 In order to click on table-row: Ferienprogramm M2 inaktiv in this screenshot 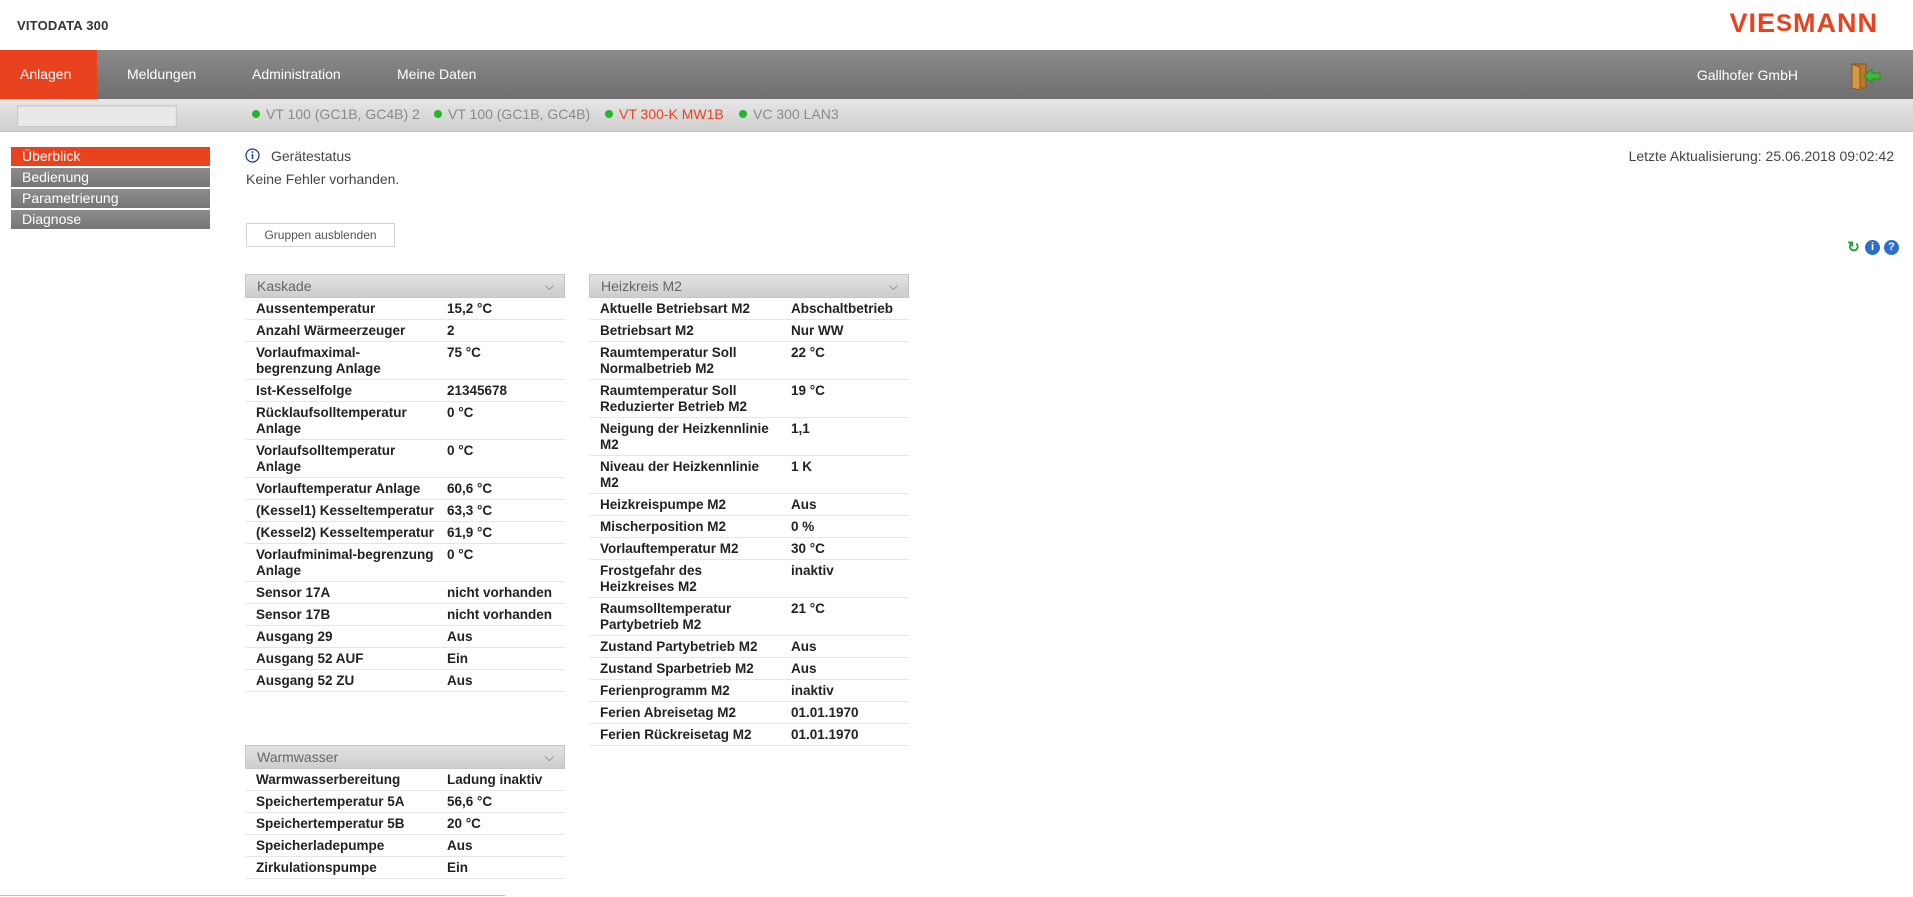, I will do `click(749, 691)`.